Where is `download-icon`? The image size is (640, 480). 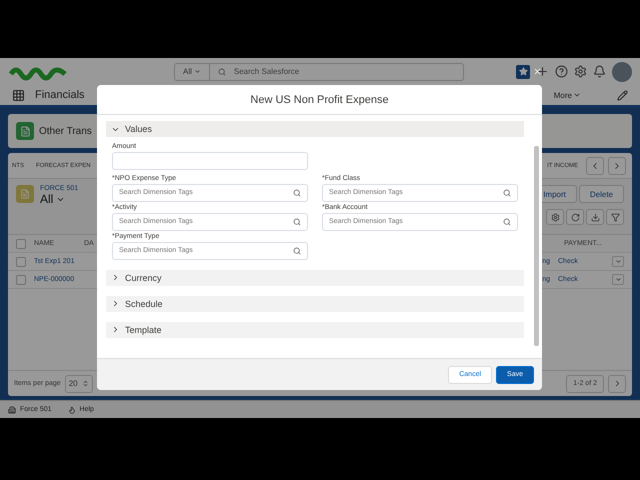 download-icon is located at coordinates (595, 217).